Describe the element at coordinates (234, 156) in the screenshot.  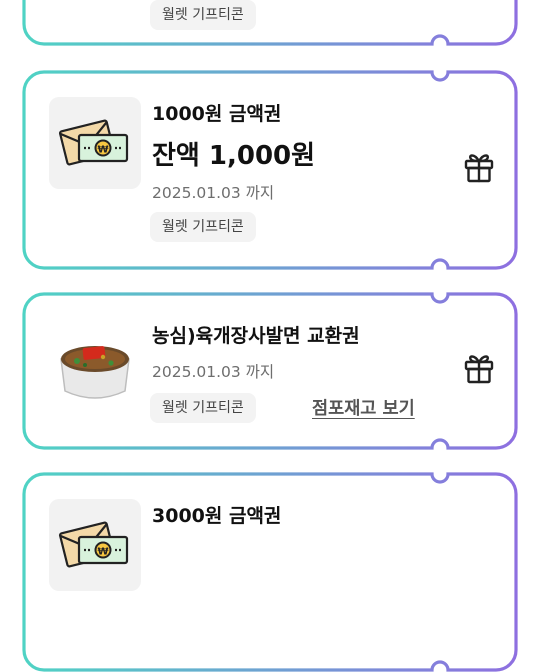
I see `card-balance: 잔액 1,000원` at that location.